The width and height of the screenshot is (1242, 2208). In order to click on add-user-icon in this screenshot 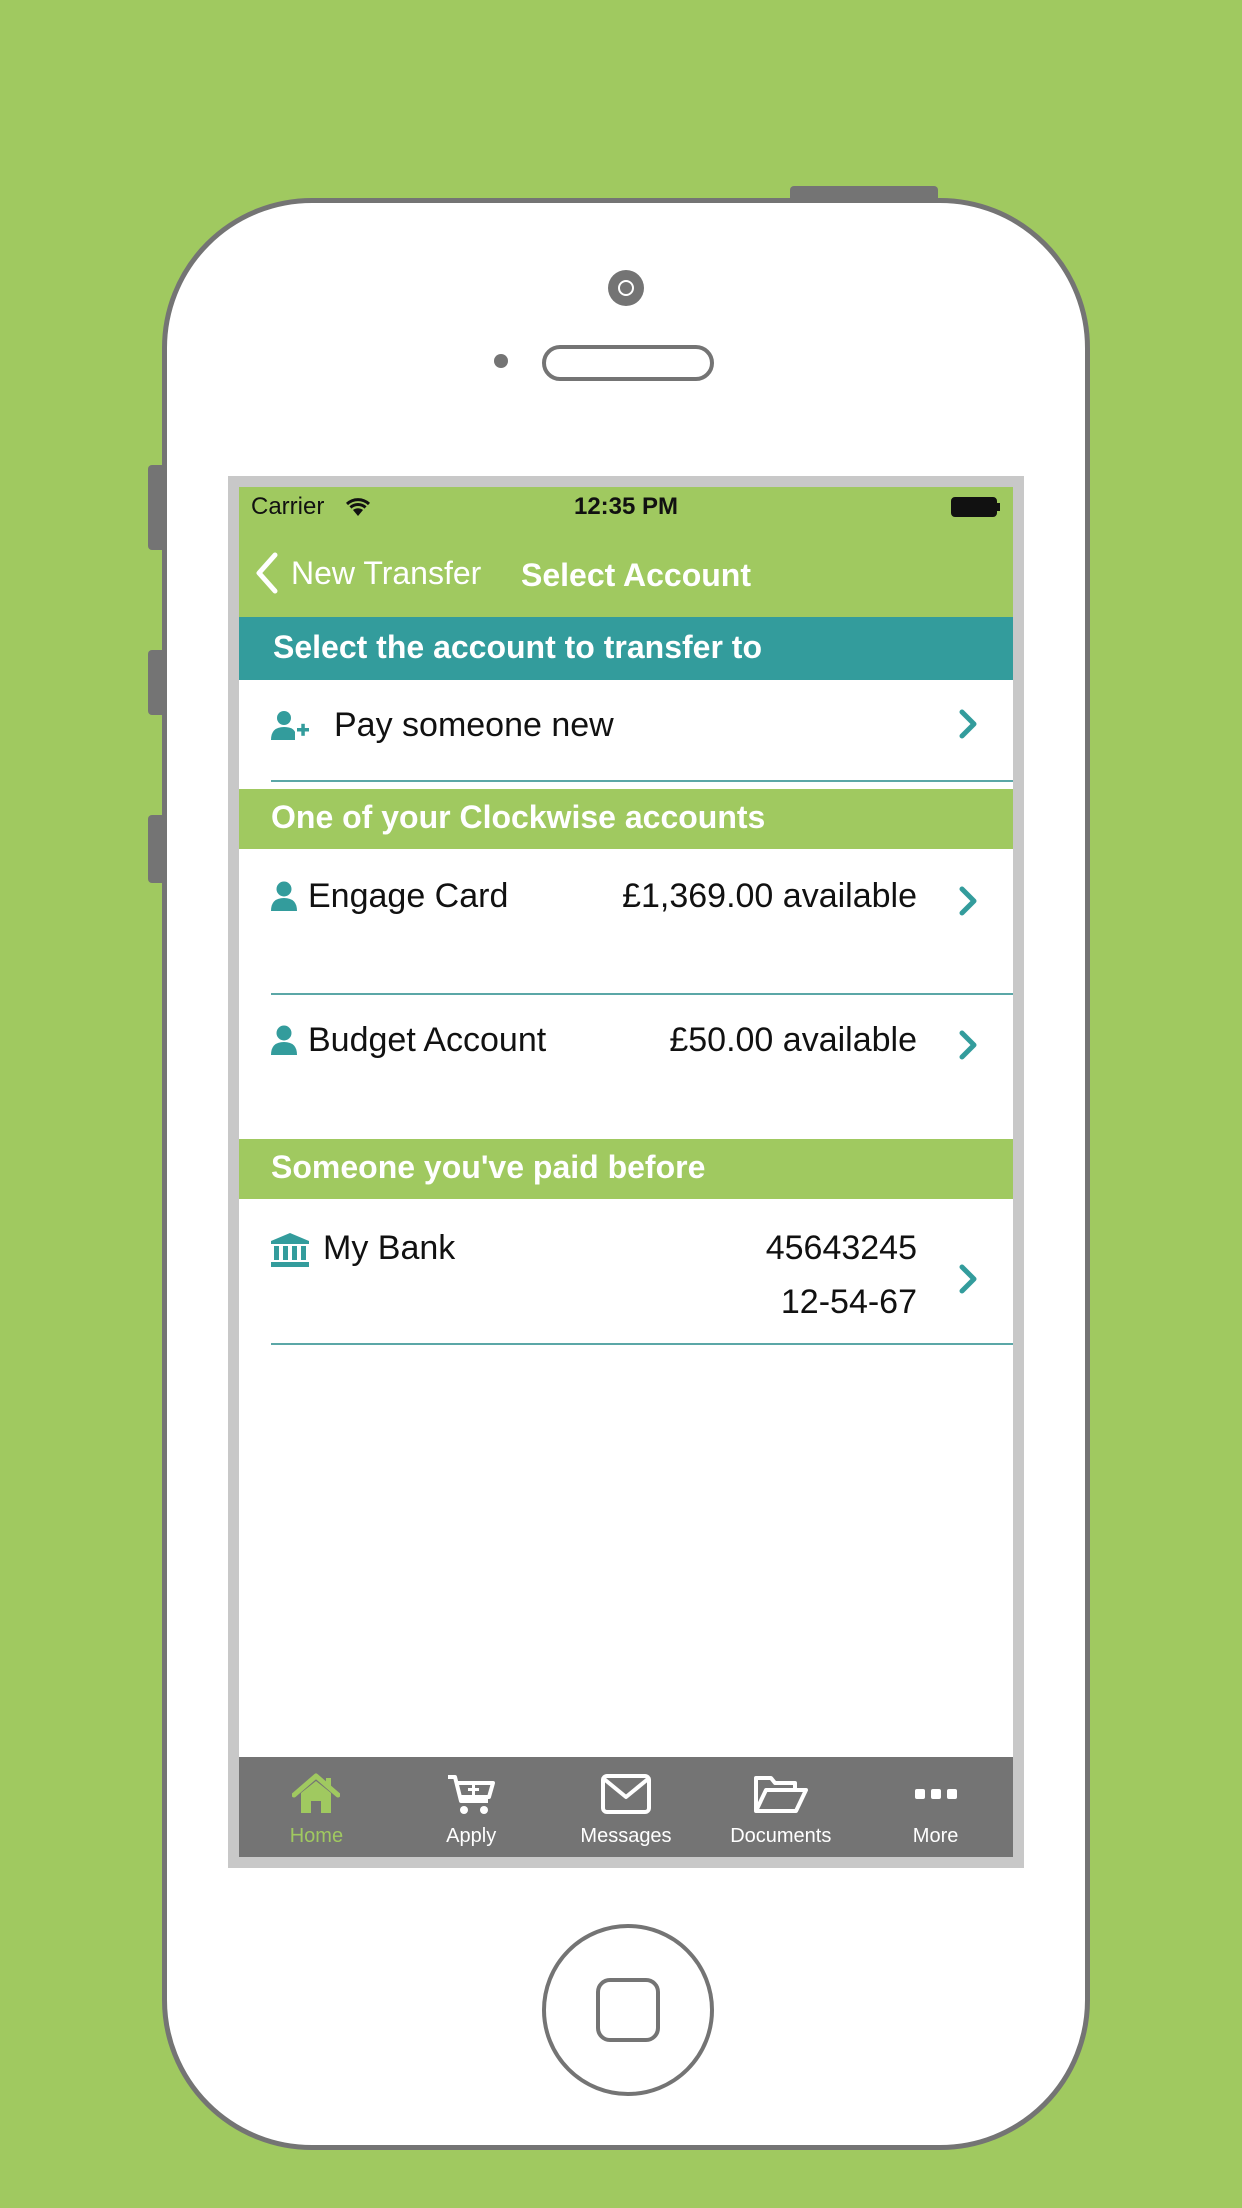, I will do `click(290, 725)`.